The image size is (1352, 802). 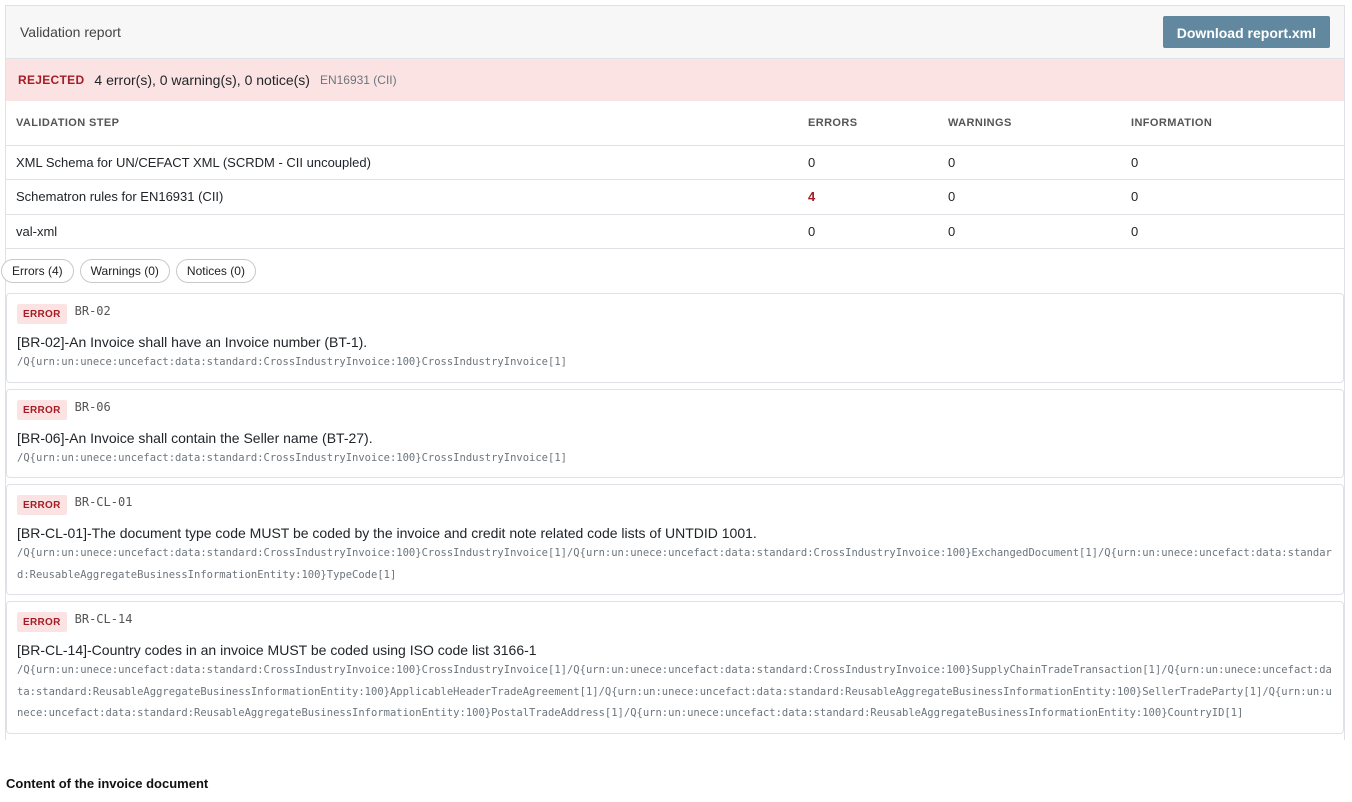 I want to click on error-code: BR-CL-14, so click(x=103, y=619).